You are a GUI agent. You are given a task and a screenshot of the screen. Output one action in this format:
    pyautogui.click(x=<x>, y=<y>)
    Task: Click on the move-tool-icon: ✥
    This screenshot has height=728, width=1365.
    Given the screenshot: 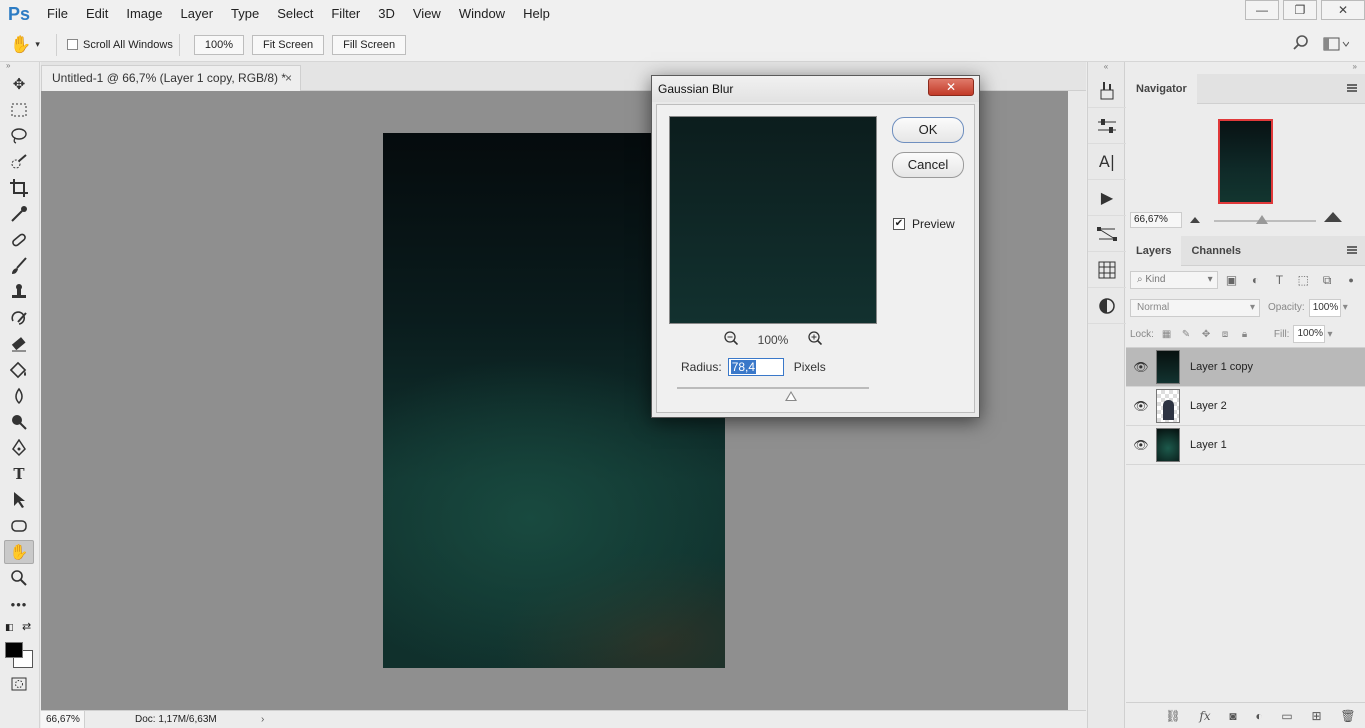 What is the action you would take?
    pyautogui.click(x=19, y=84)
    